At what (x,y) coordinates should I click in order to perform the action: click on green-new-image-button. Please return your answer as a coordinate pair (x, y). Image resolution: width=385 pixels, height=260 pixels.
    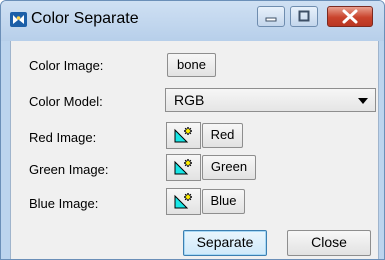
    Looking at the image, I should click on (183, 167).